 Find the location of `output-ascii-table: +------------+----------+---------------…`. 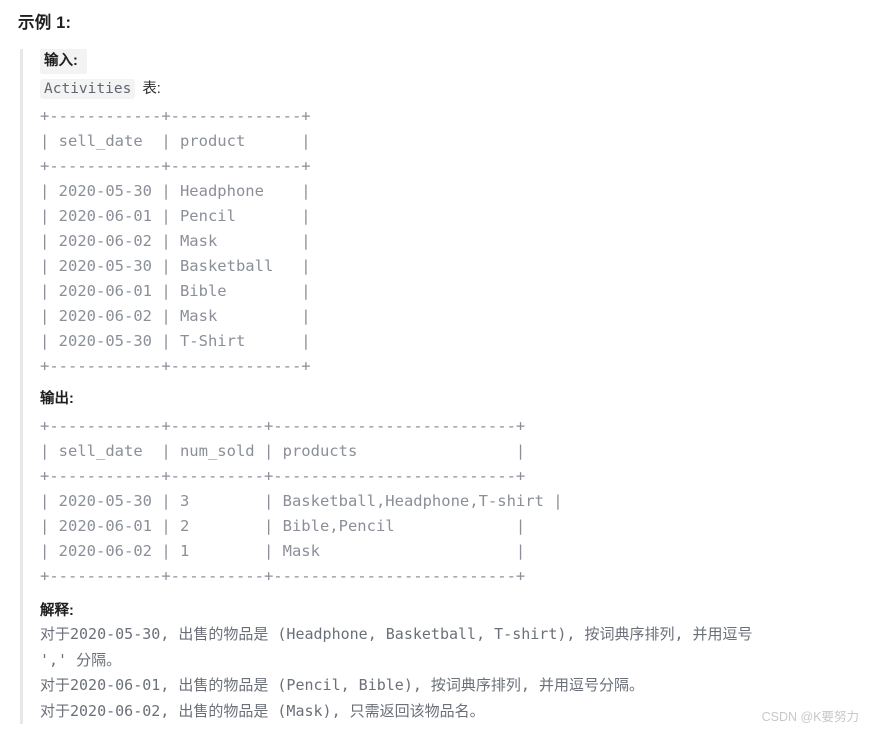

output-ascii-table: +------------+----------+---------------… is located at coordinates (301, 501).